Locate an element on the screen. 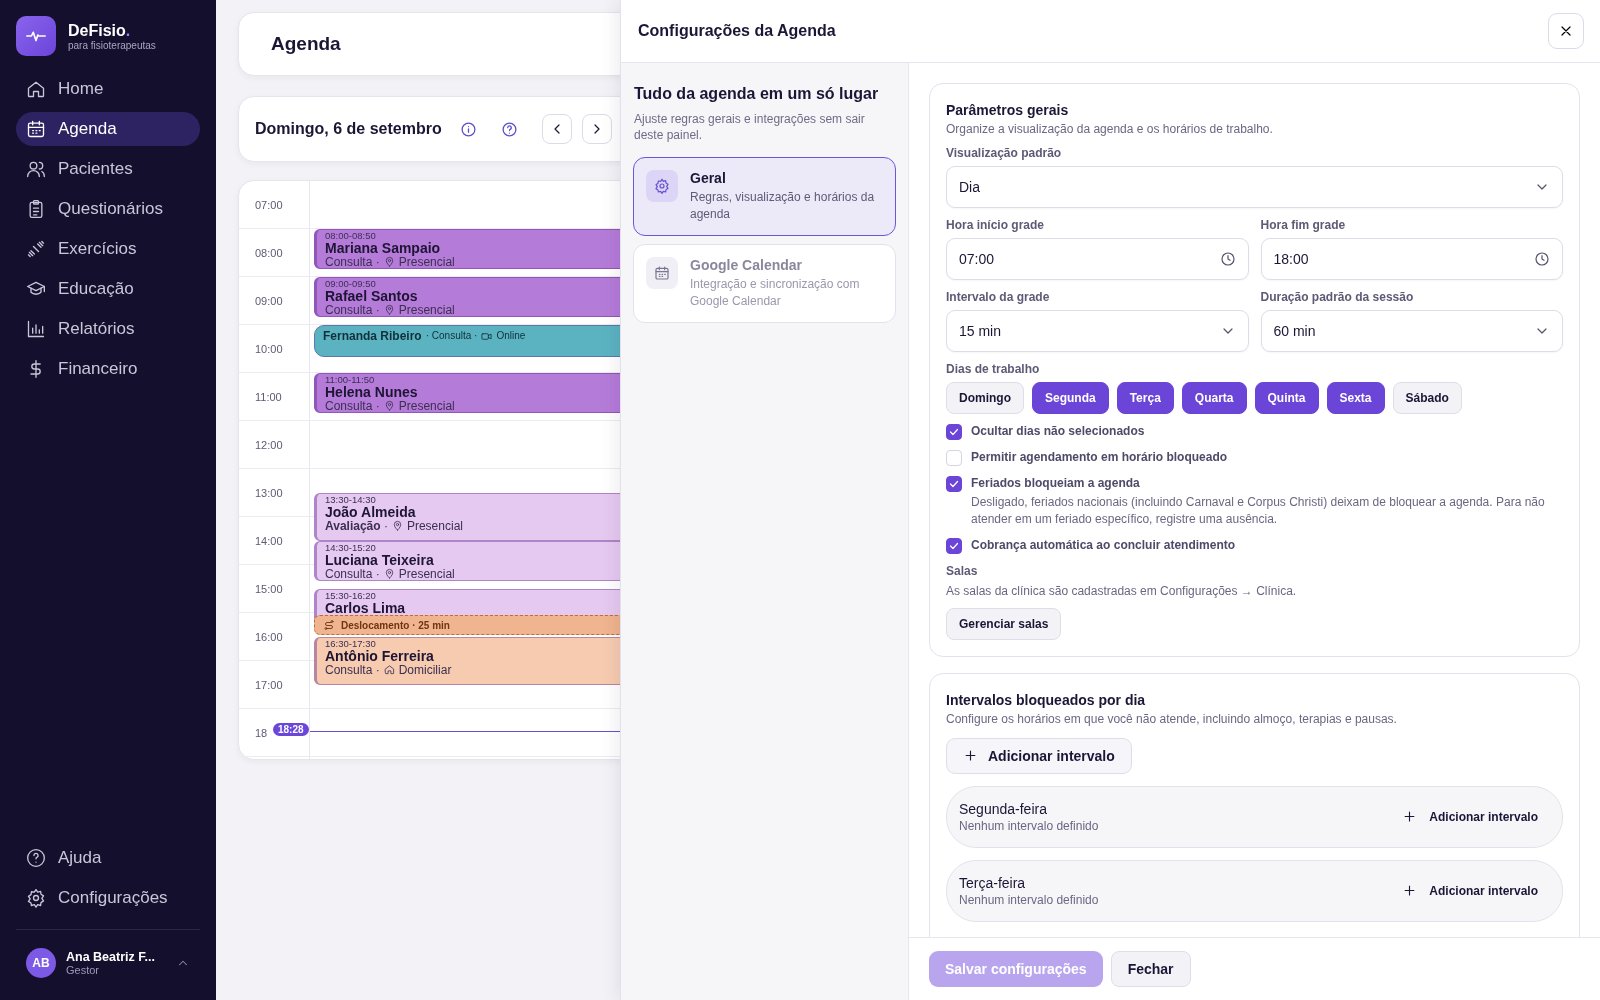 The image size is (1600, 1000). next-day-button is located at coordinates (596, 129).